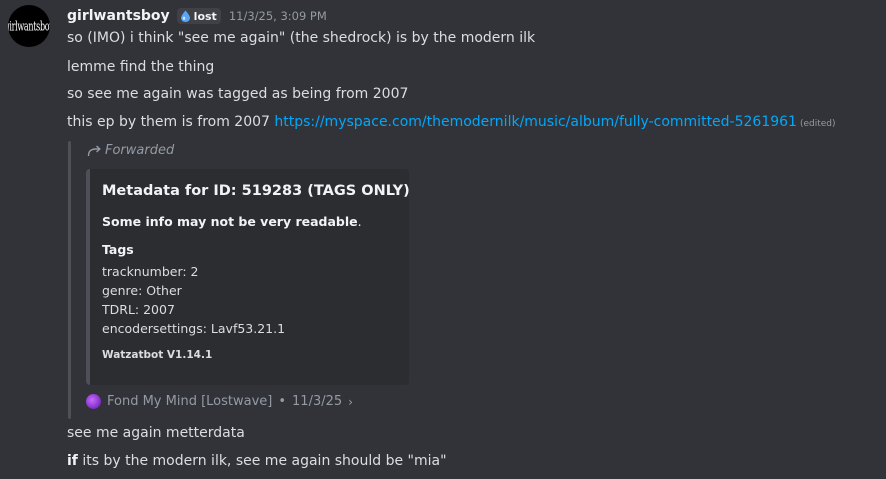 The width and height of the screenshot is (886, 479). I want to click on server-tag: lost, so click(198, 16).